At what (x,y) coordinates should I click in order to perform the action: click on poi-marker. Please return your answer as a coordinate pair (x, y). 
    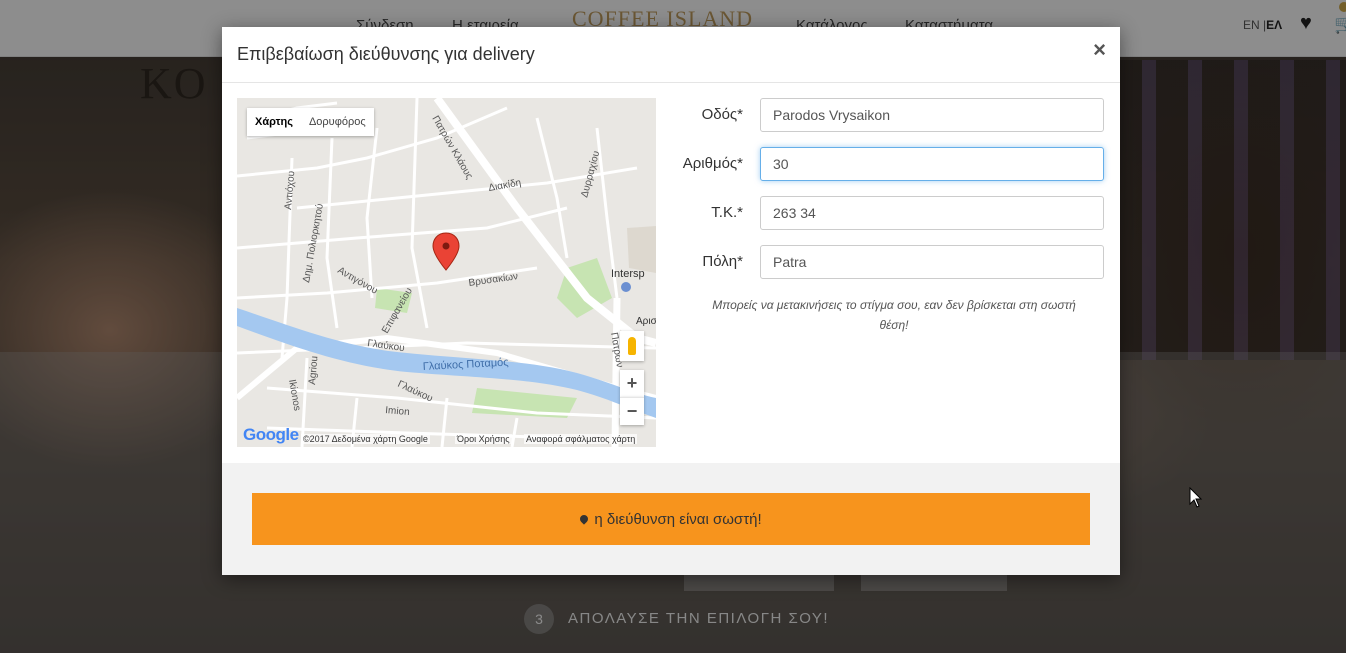
    Looking at the image, I should click on (626, 287).